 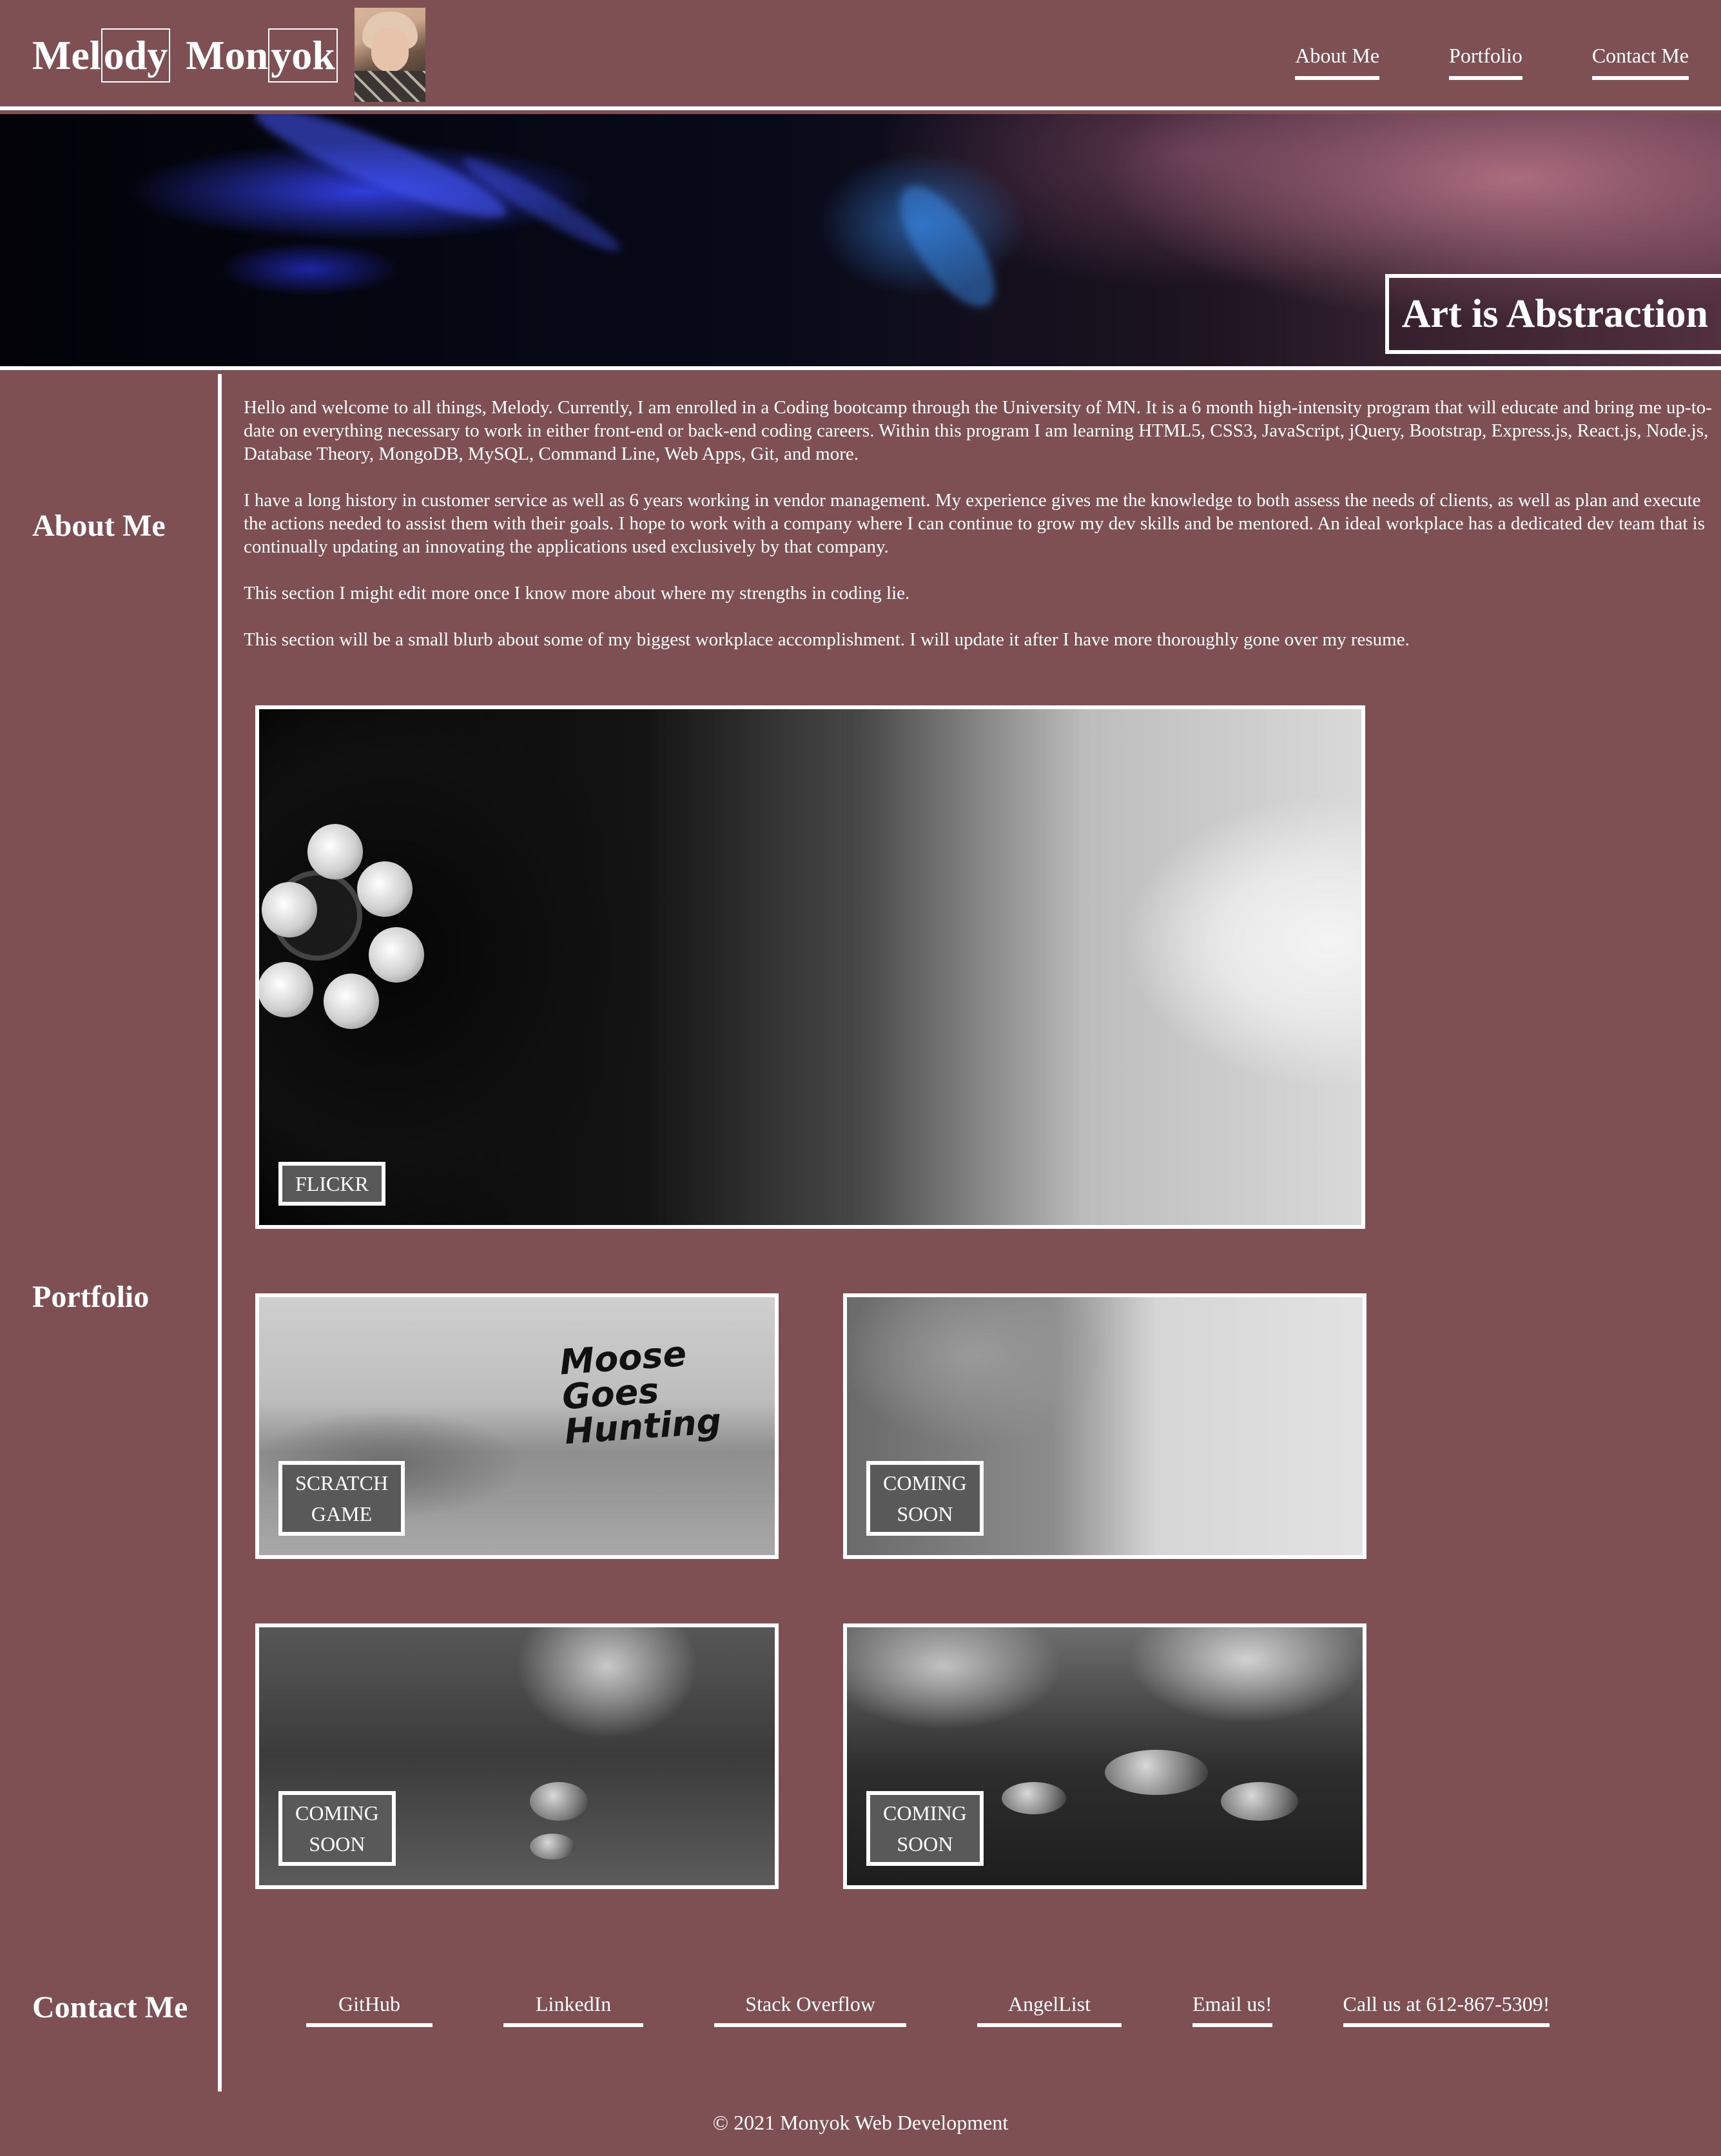 I want to click on logo-part-boxed: yok, so click(x=303, y=55).